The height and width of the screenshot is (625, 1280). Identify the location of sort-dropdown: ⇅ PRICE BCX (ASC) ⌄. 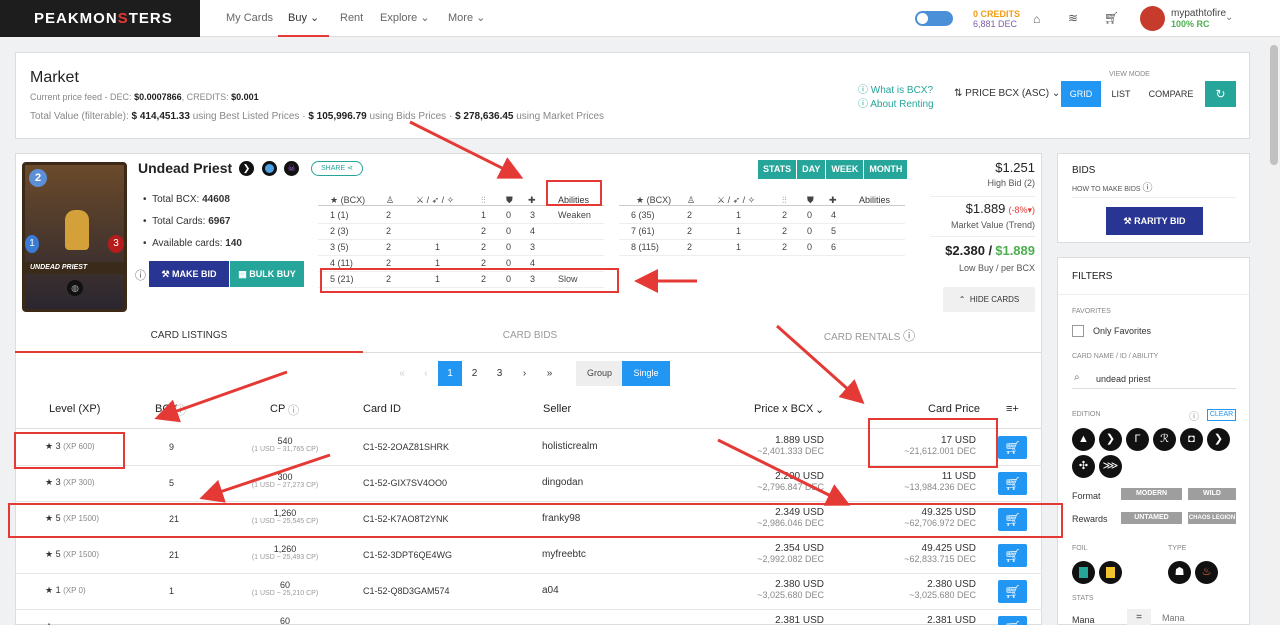
(1007, 93).